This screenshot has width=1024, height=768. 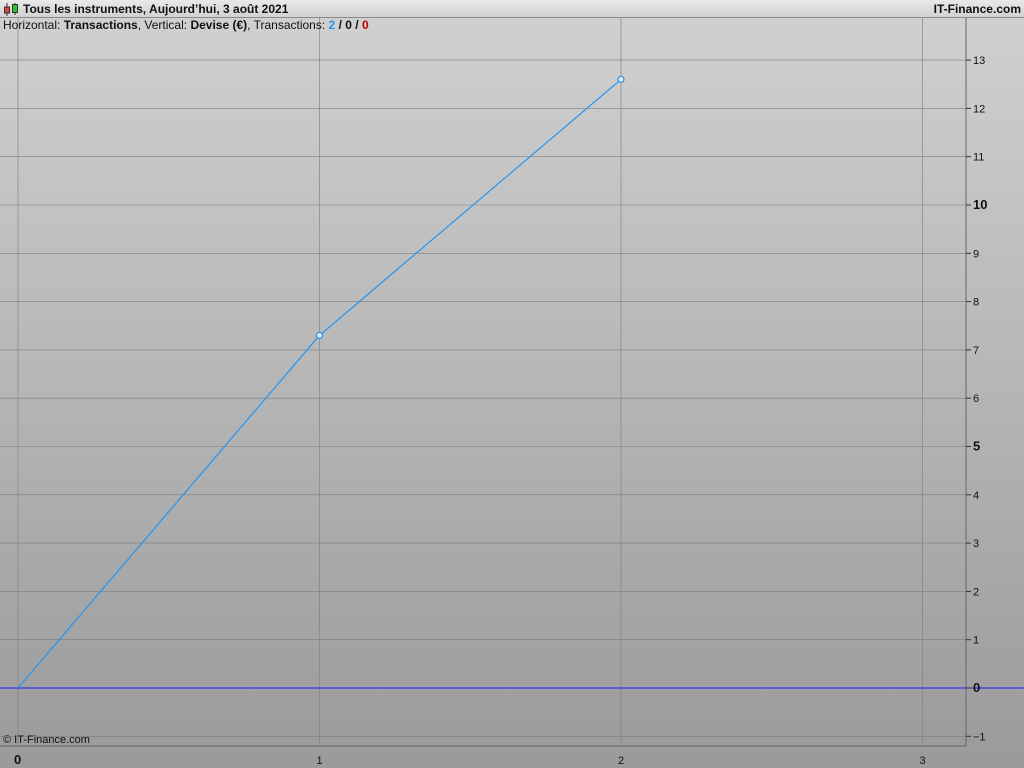 I want to click on y-tick-label: 11, so click(x=978, y=158).